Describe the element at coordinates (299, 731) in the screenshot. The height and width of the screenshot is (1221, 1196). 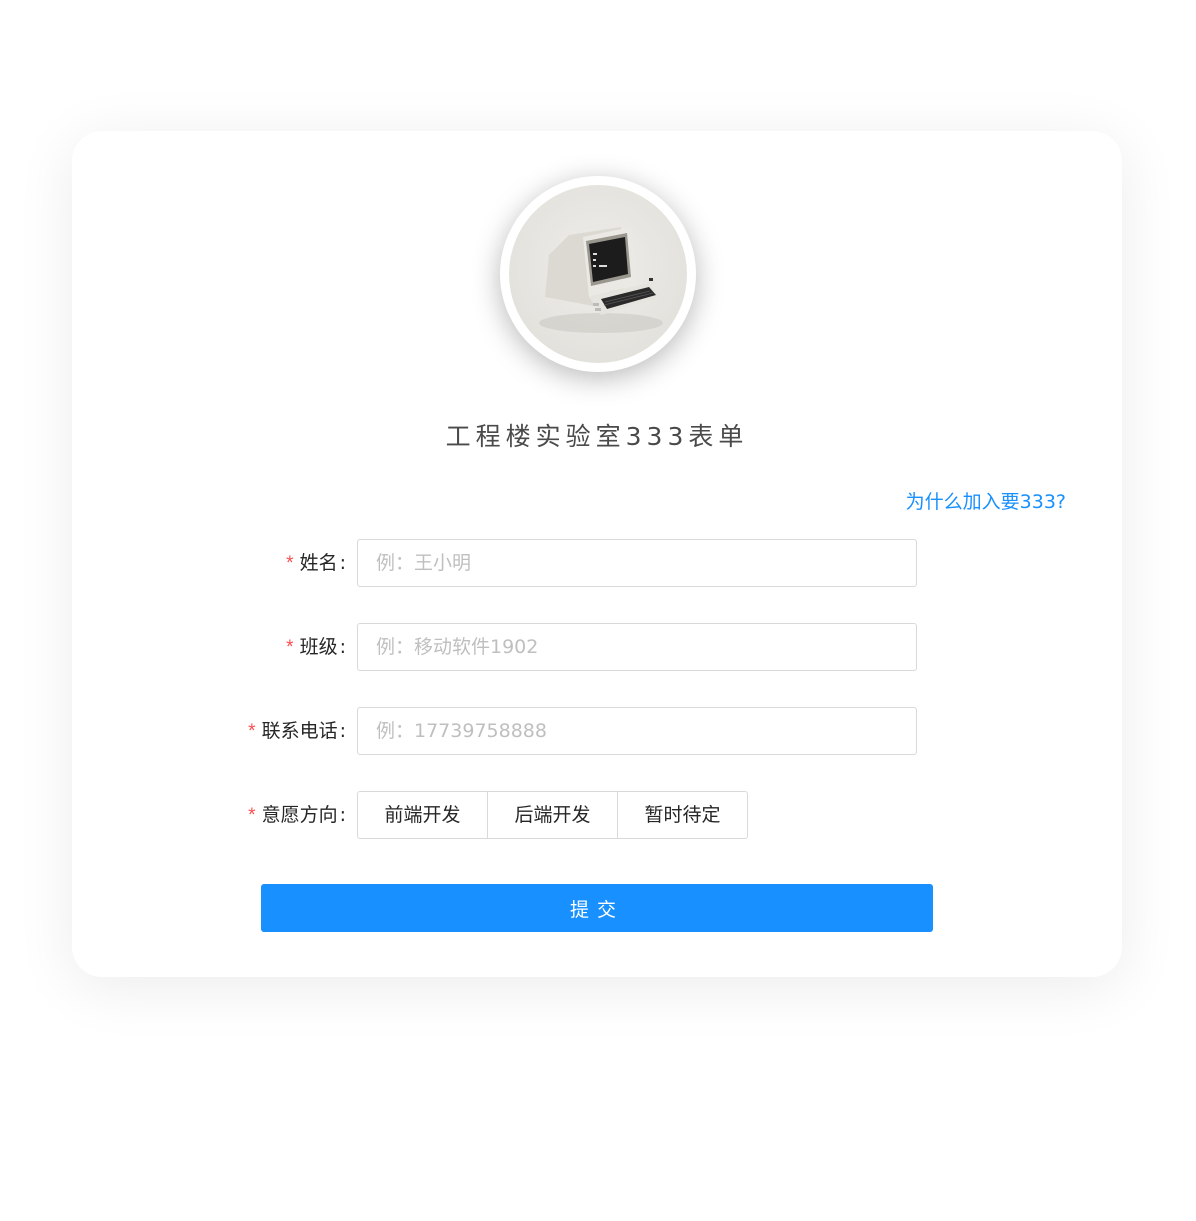
I see `phone-label-text: 联系电话` at that location.